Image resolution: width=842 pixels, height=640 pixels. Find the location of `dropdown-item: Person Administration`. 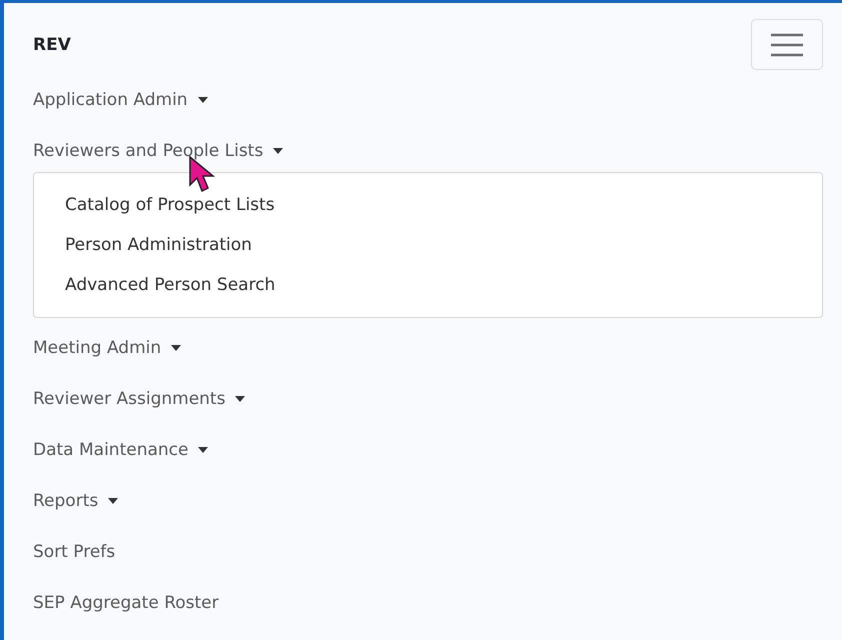

dropdown-item: Person Administration is located at coordinates (158, 245).